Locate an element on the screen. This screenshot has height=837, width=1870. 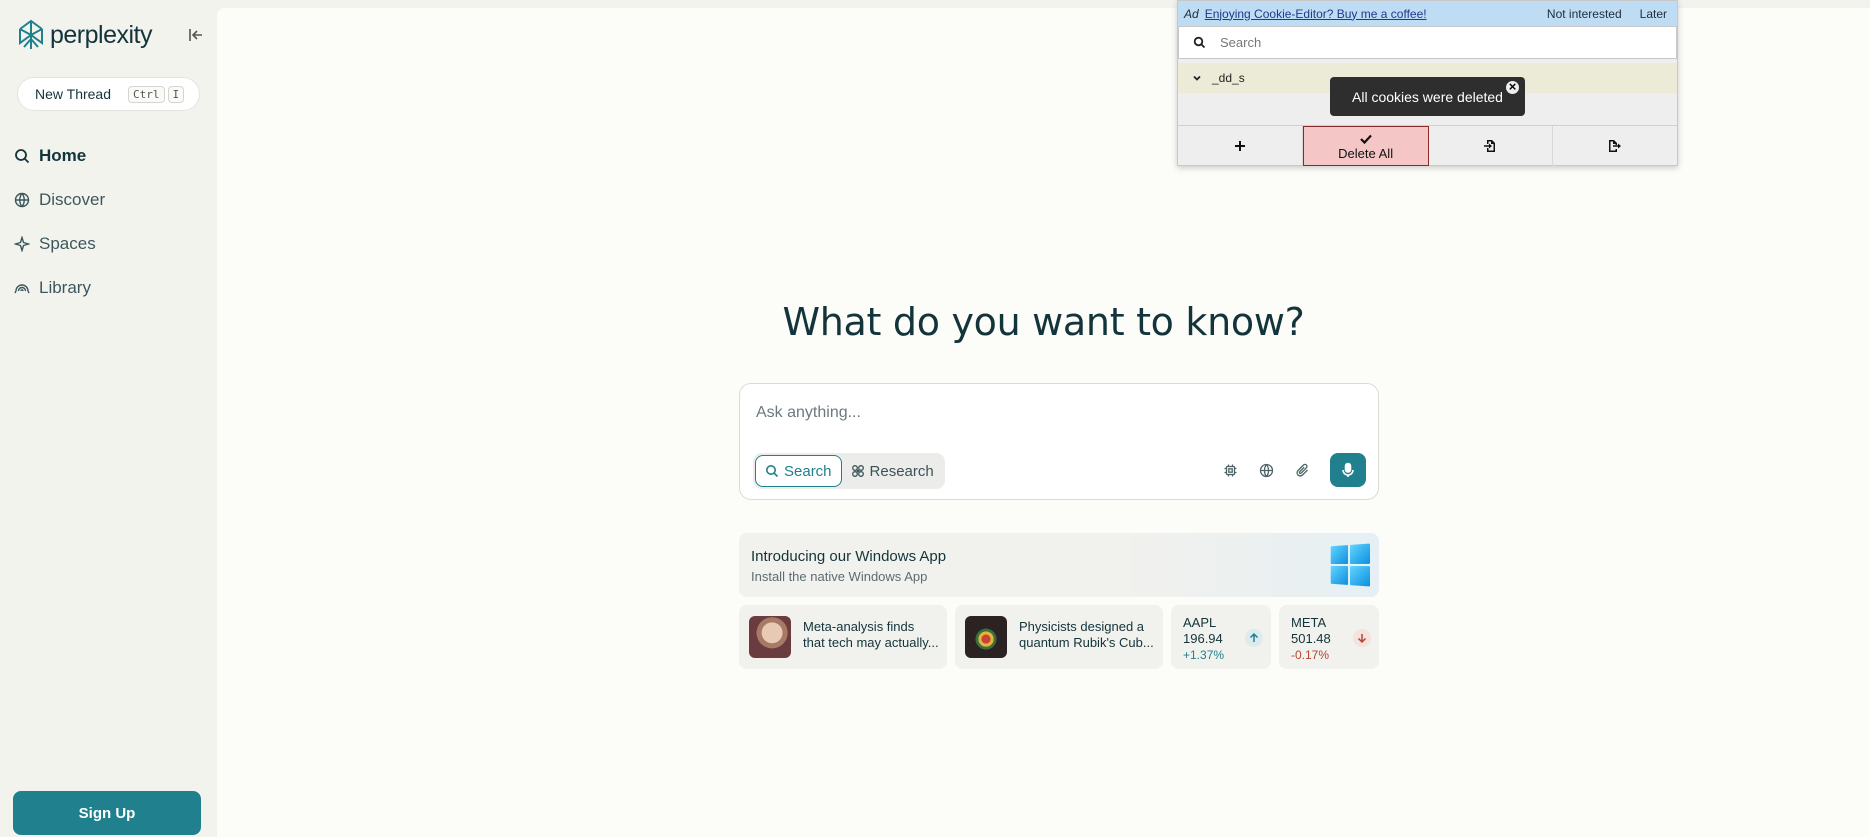
stock-price: 501.48 is located at coordinates (1311, 638).